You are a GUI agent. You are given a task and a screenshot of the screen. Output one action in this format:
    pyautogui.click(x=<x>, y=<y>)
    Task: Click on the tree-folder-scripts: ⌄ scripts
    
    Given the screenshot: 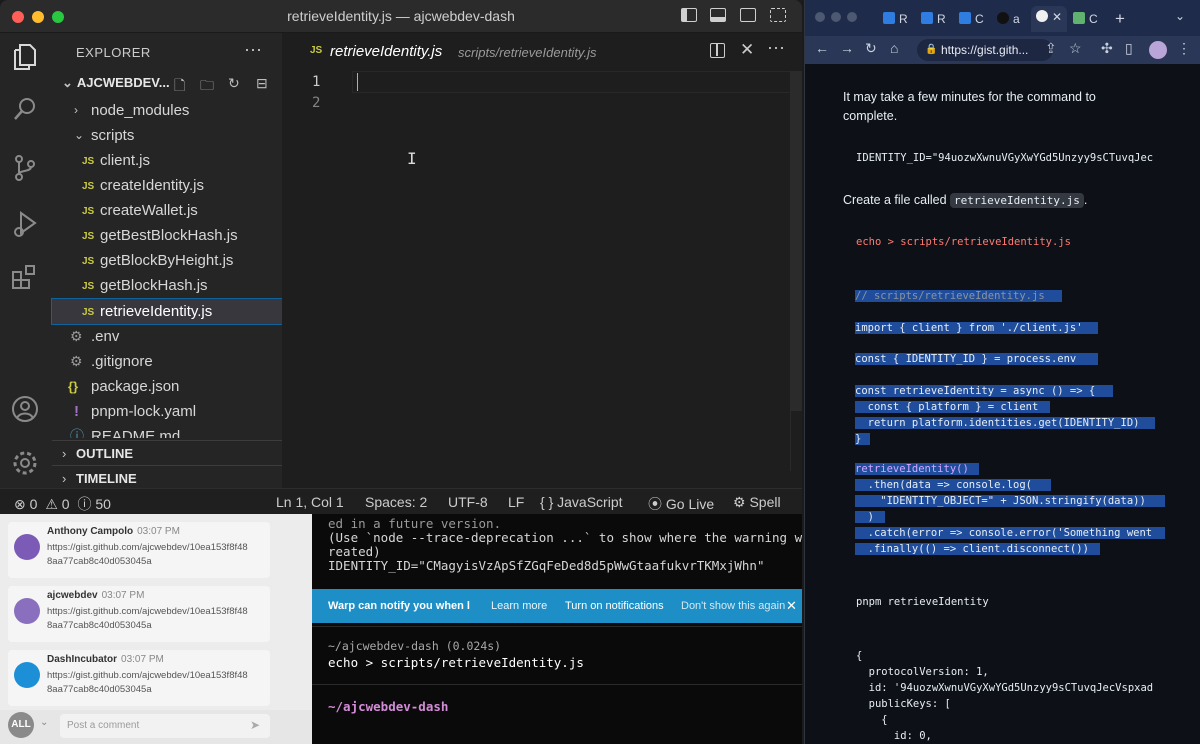 What is the action you would take?
    pyautogui.click(x=167, y=135)
    